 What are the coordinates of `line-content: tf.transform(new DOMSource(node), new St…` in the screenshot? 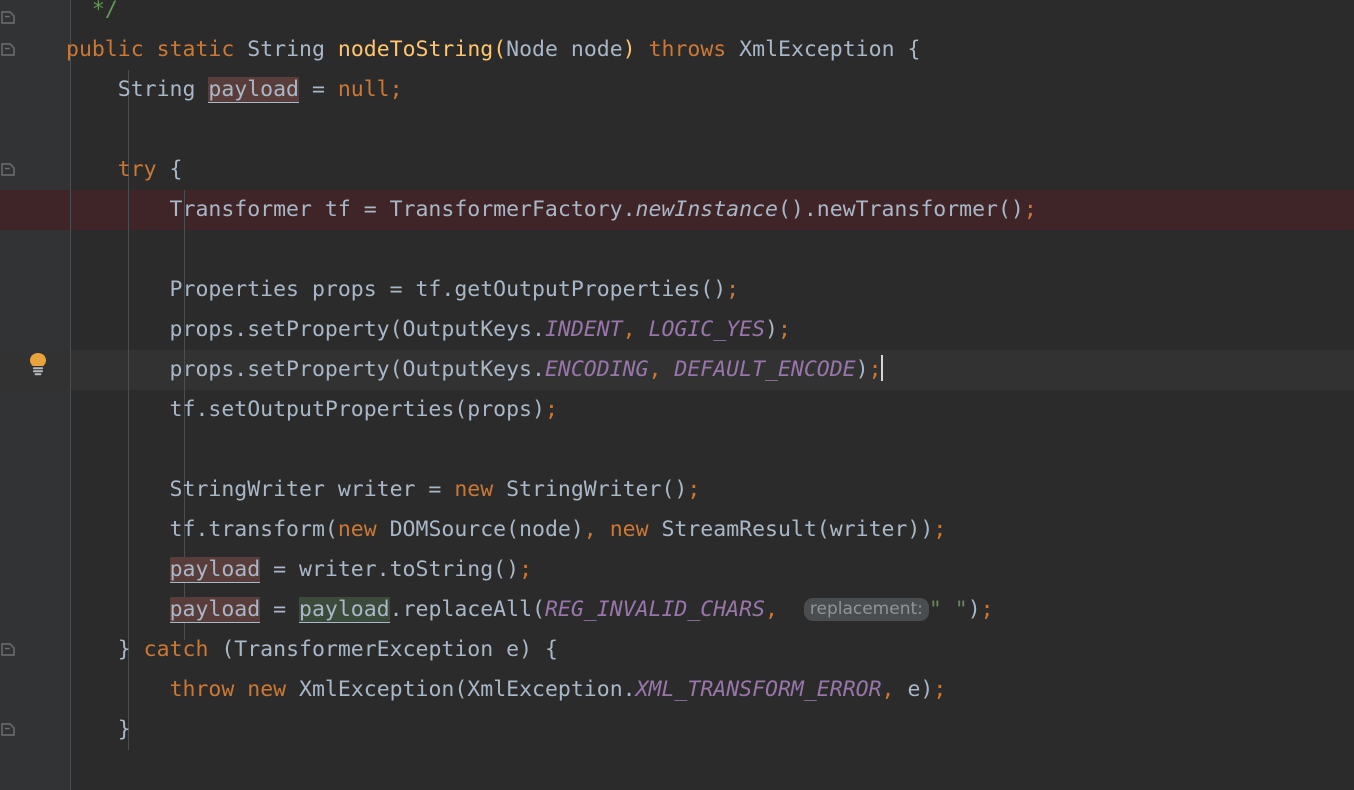 It's located at (506, 530).